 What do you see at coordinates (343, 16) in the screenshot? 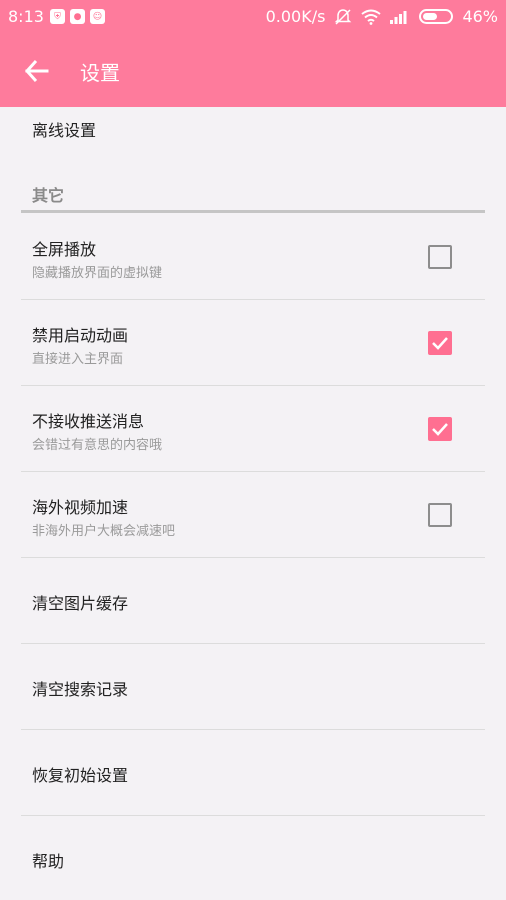
I see `mute-bell-icon` at bounding box center [343, 16].